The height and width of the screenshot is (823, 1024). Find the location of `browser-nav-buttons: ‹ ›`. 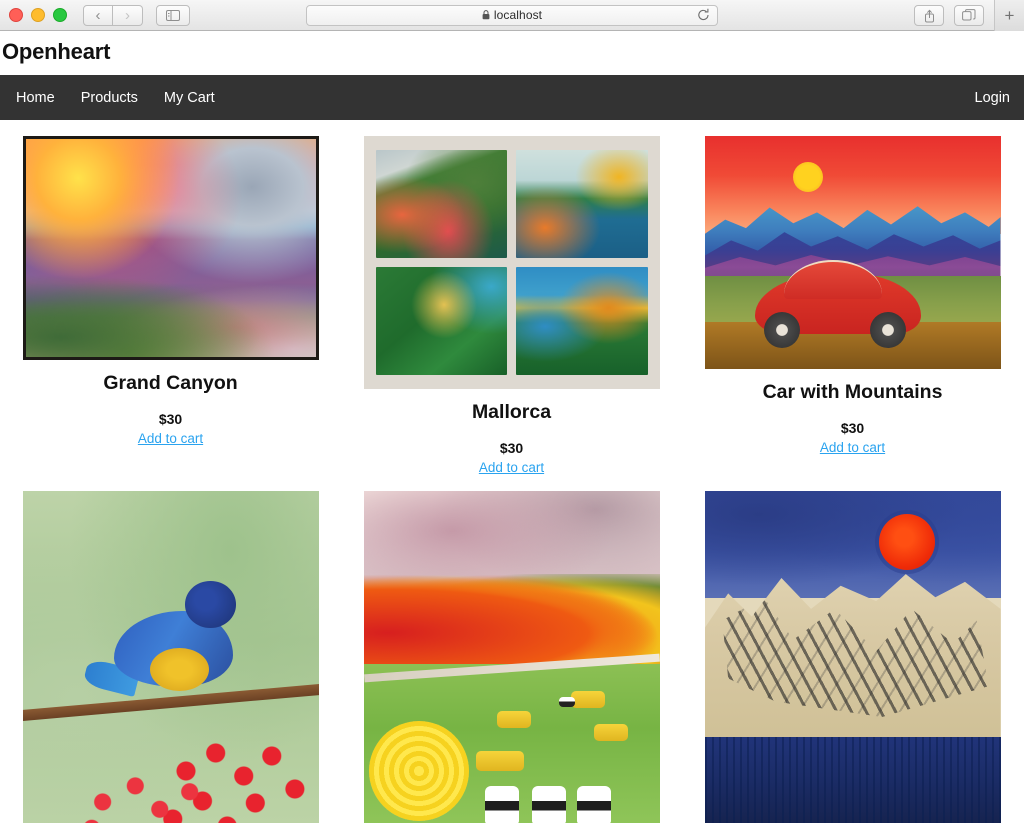

browser-nav-buttons: ‹ › is located at coordinates (113, 15).